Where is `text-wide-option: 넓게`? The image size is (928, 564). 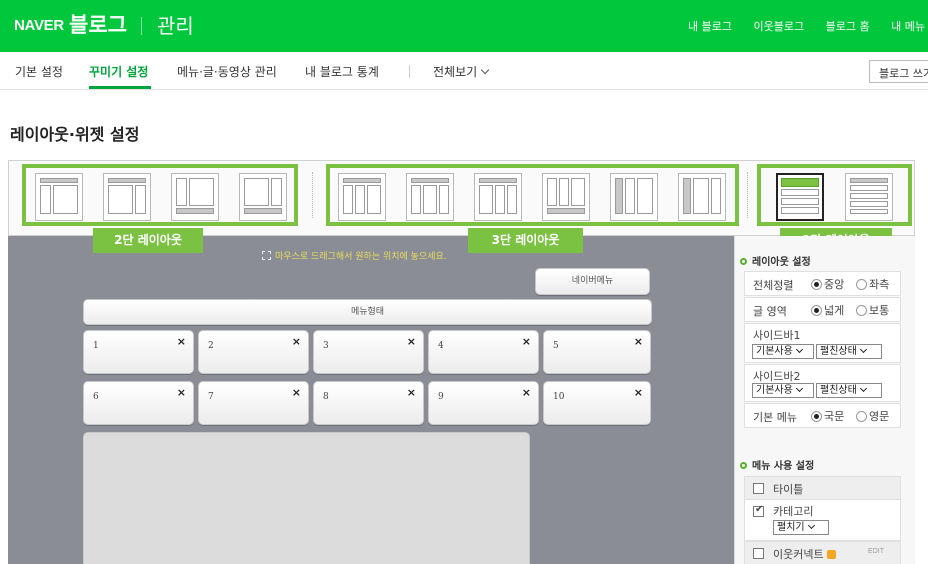 text-wide-option: 넓게 is located at coordinates (827, 310).